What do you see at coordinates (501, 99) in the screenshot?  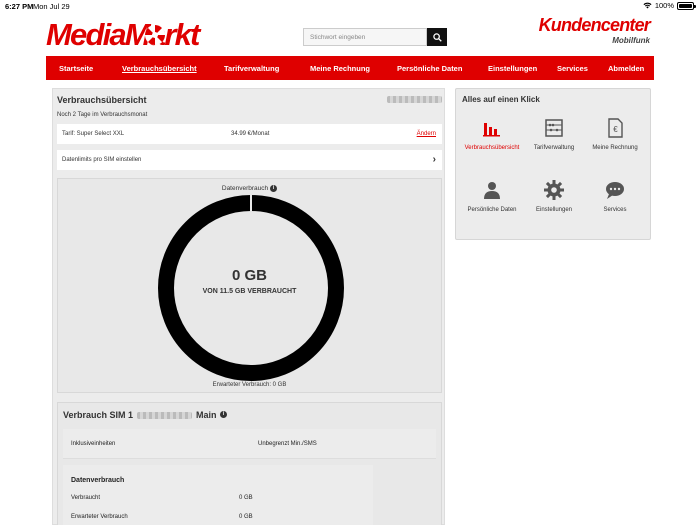 I see `quick-access-title: Alles auf einen Klick` at bounding box center [501, 99].